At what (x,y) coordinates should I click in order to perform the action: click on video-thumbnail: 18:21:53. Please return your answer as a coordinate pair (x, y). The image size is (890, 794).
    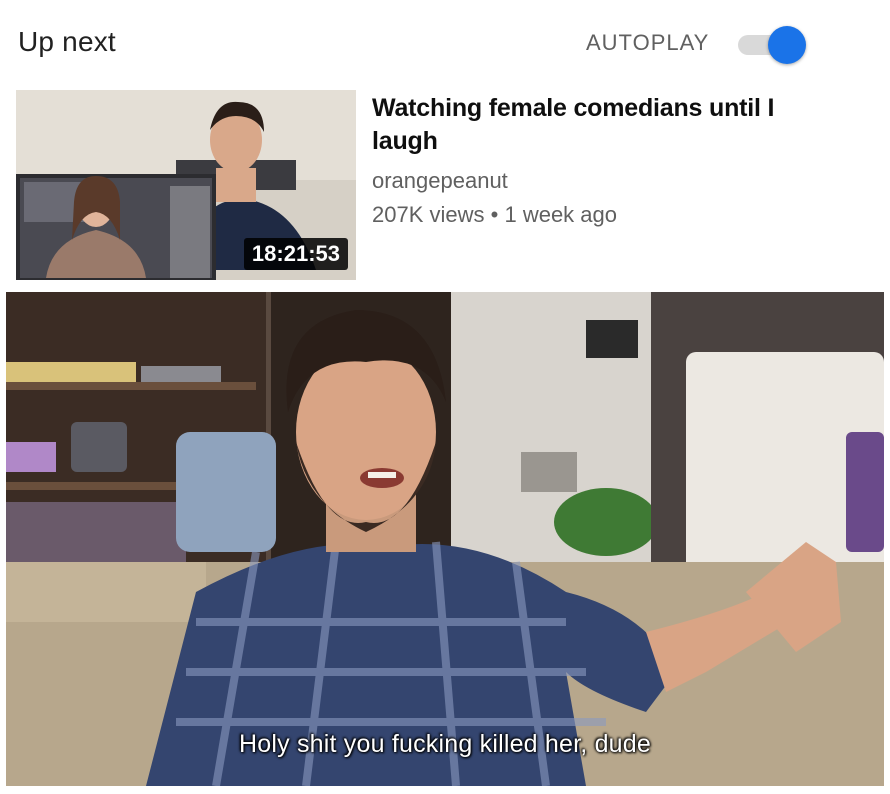
    Looking at the image, I should click on (186, 185).